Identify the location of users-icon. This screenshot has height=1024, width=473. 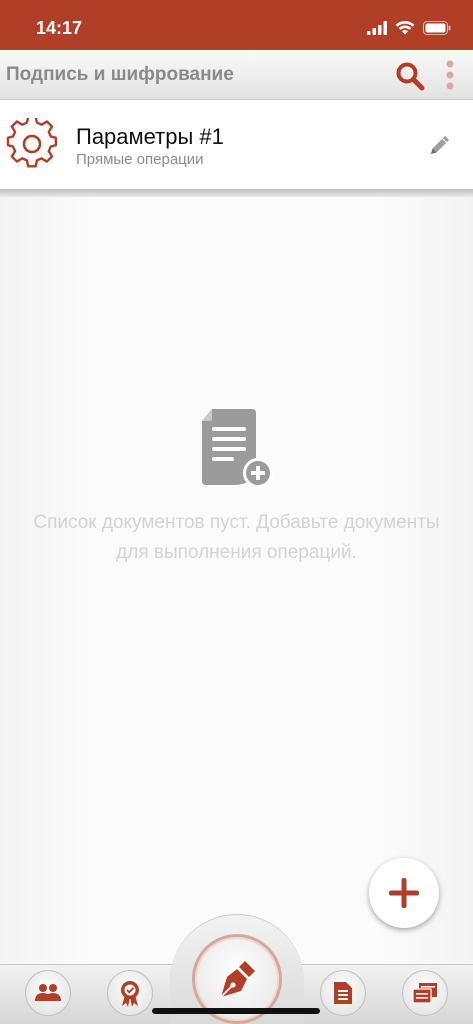
(48, 992).